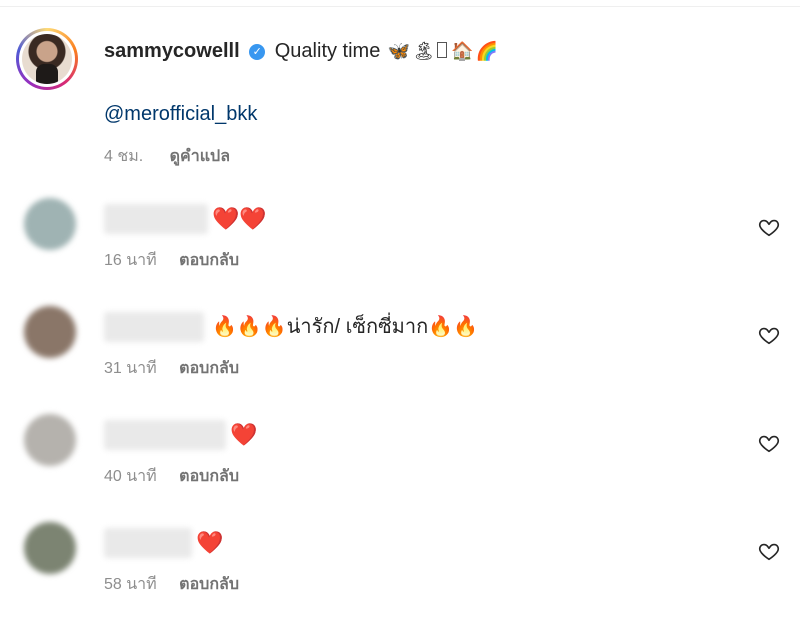 Image resolution: width=800 pixels, height=630 pixels. Describe the element at coordinates (487, 51) in the screenshot. I see `rainbow-emoji: 🌈` at that location.